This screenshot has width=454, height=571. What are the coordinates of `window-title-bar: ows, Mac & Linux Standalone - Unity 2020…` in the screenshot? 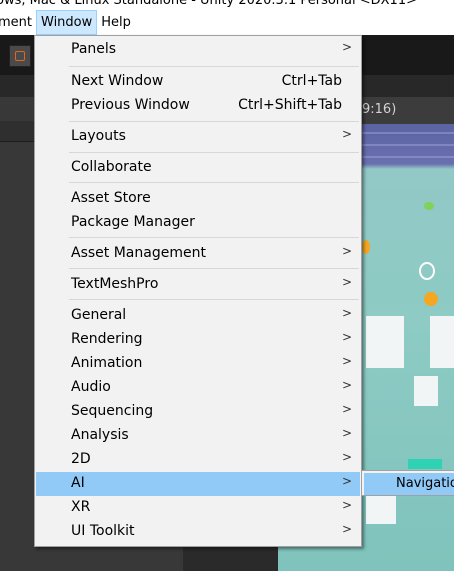 It's located at (227, 5).